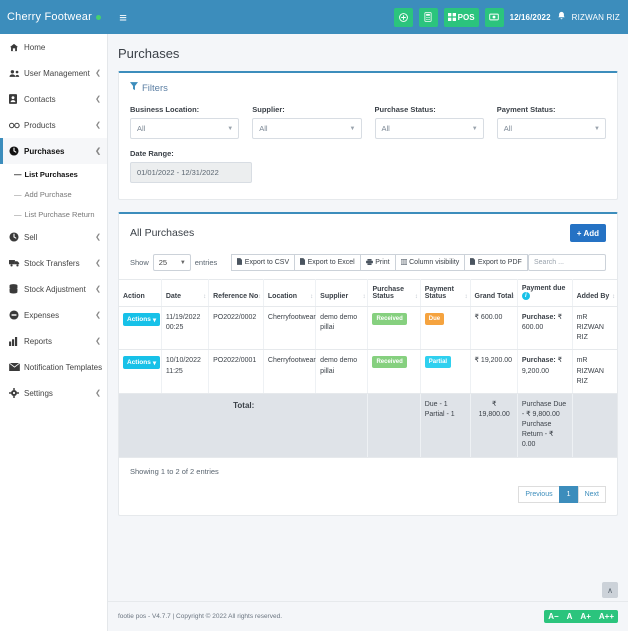  What do you see at coordinates (610, 590) in the screenshot?
I see `scroll-to-top-button: ∧` at bounding box center [610, 590].